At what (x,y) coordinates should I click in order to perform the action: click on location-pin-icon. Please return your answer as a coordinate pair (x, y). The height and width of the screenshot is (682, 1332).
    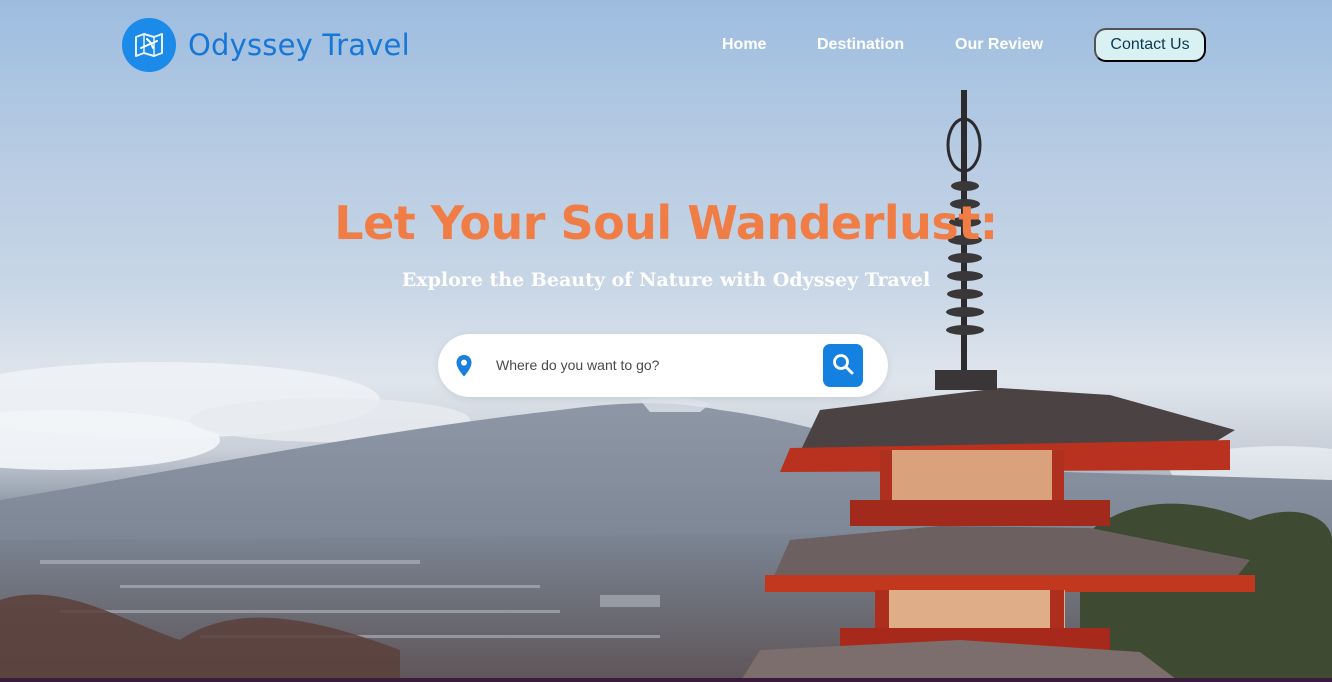
    Looking at the image, I should click on (464, 368).